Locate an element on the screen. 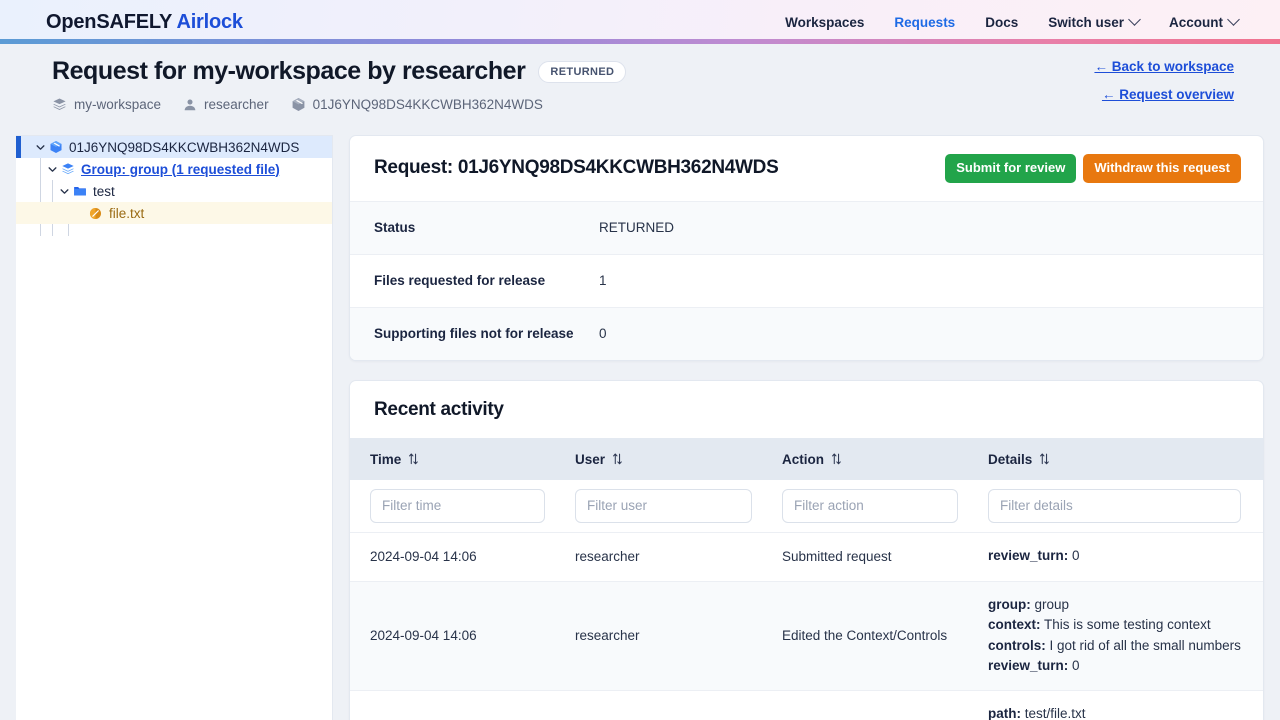 This screenshot has width=1280, height=720. activity-filter-body is located at coordinates (806, 506).